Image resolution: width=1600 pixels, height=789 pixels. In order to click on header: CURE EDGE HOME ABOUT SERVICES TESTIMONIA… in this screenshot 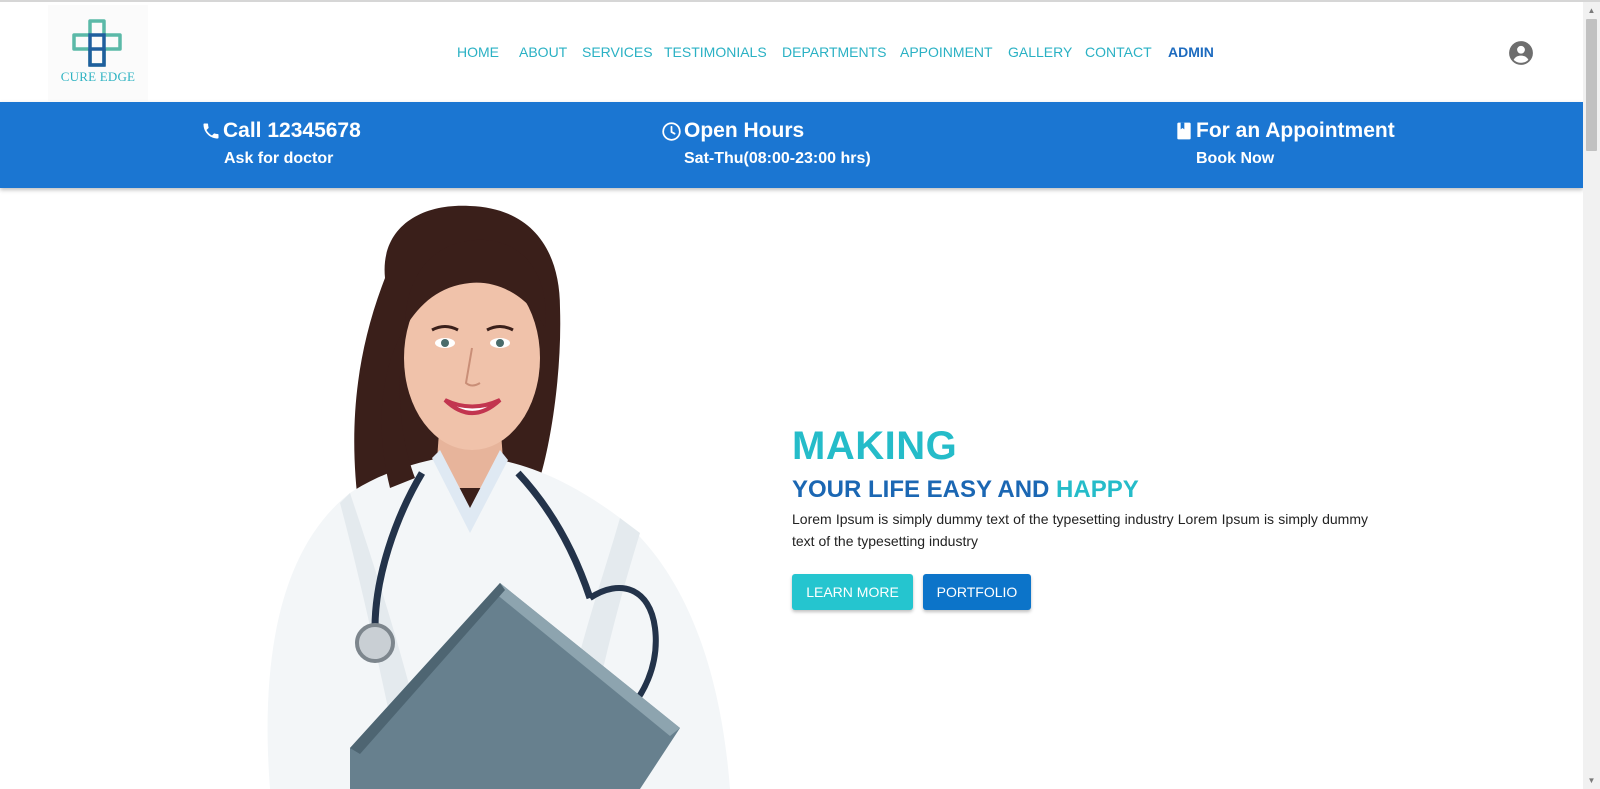, I will do `click(791, 52)`.